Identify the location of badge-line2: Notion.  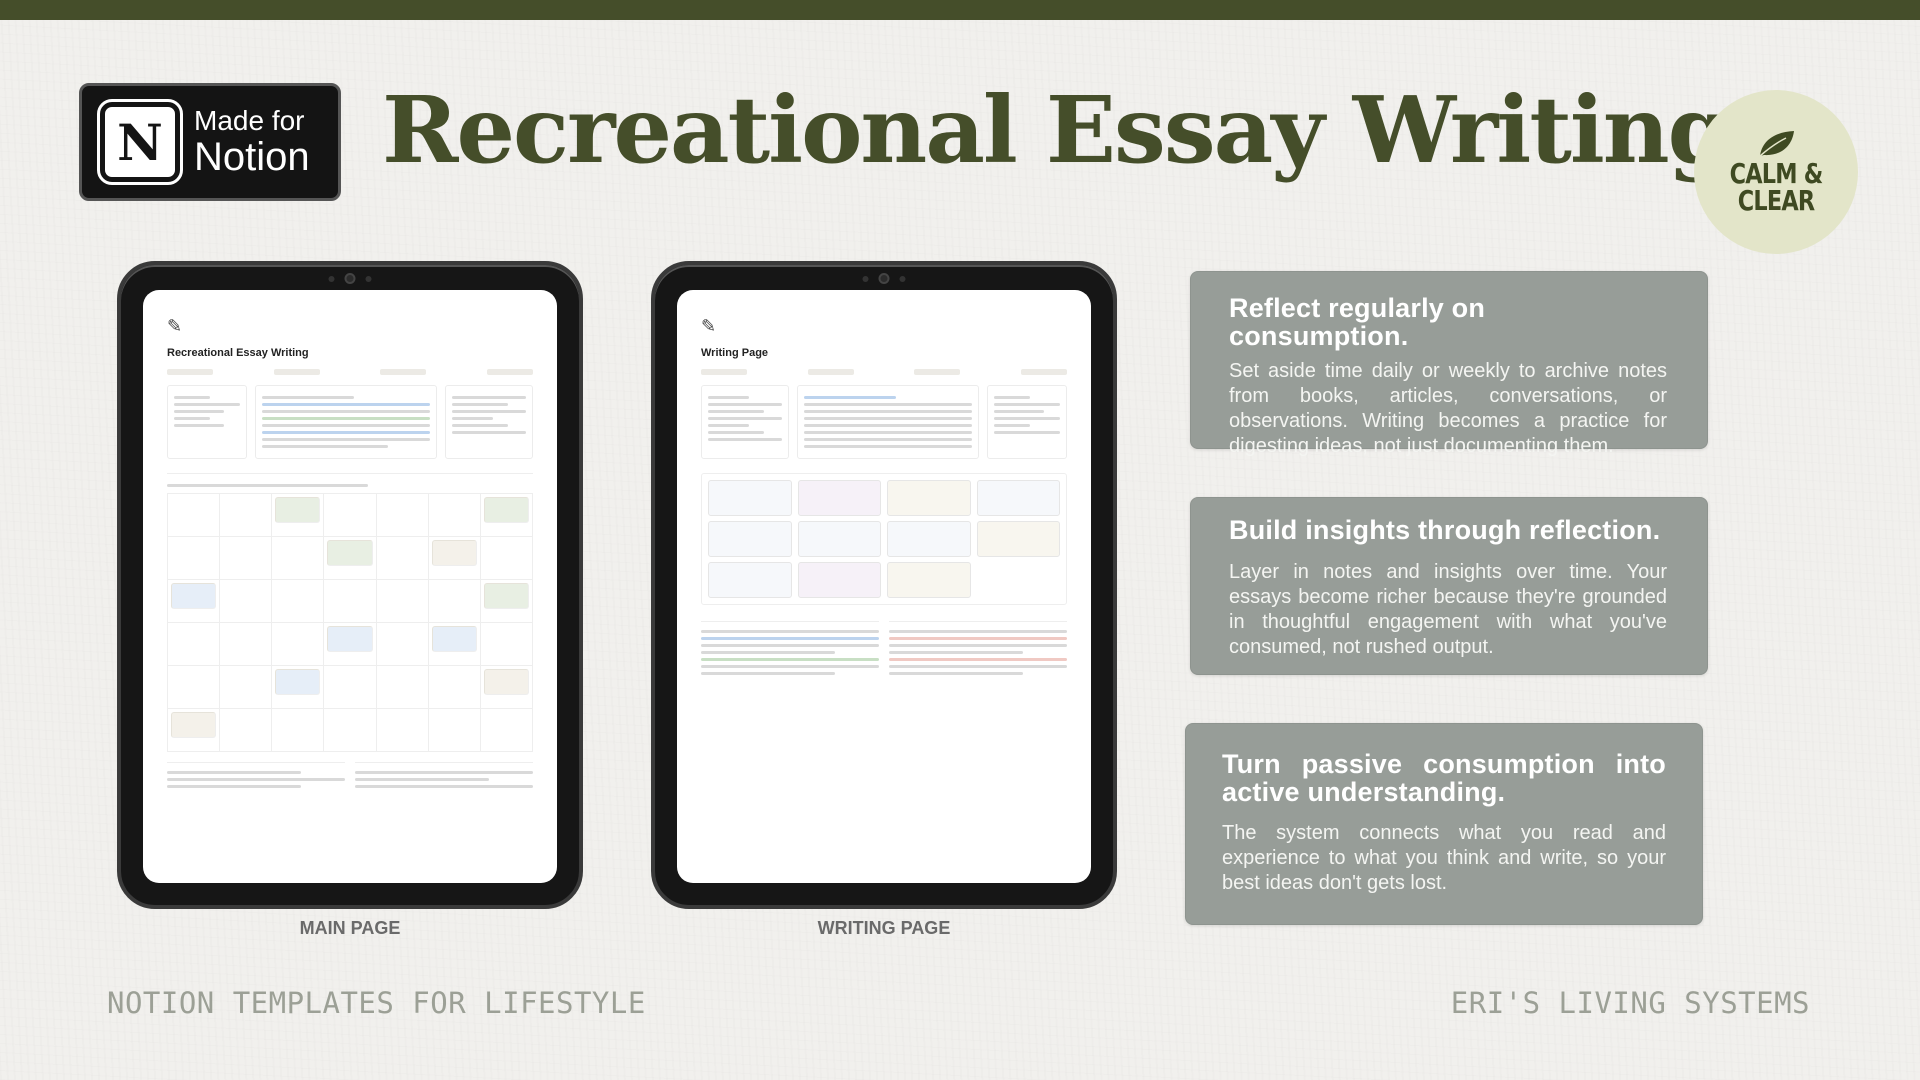
(252, 156).